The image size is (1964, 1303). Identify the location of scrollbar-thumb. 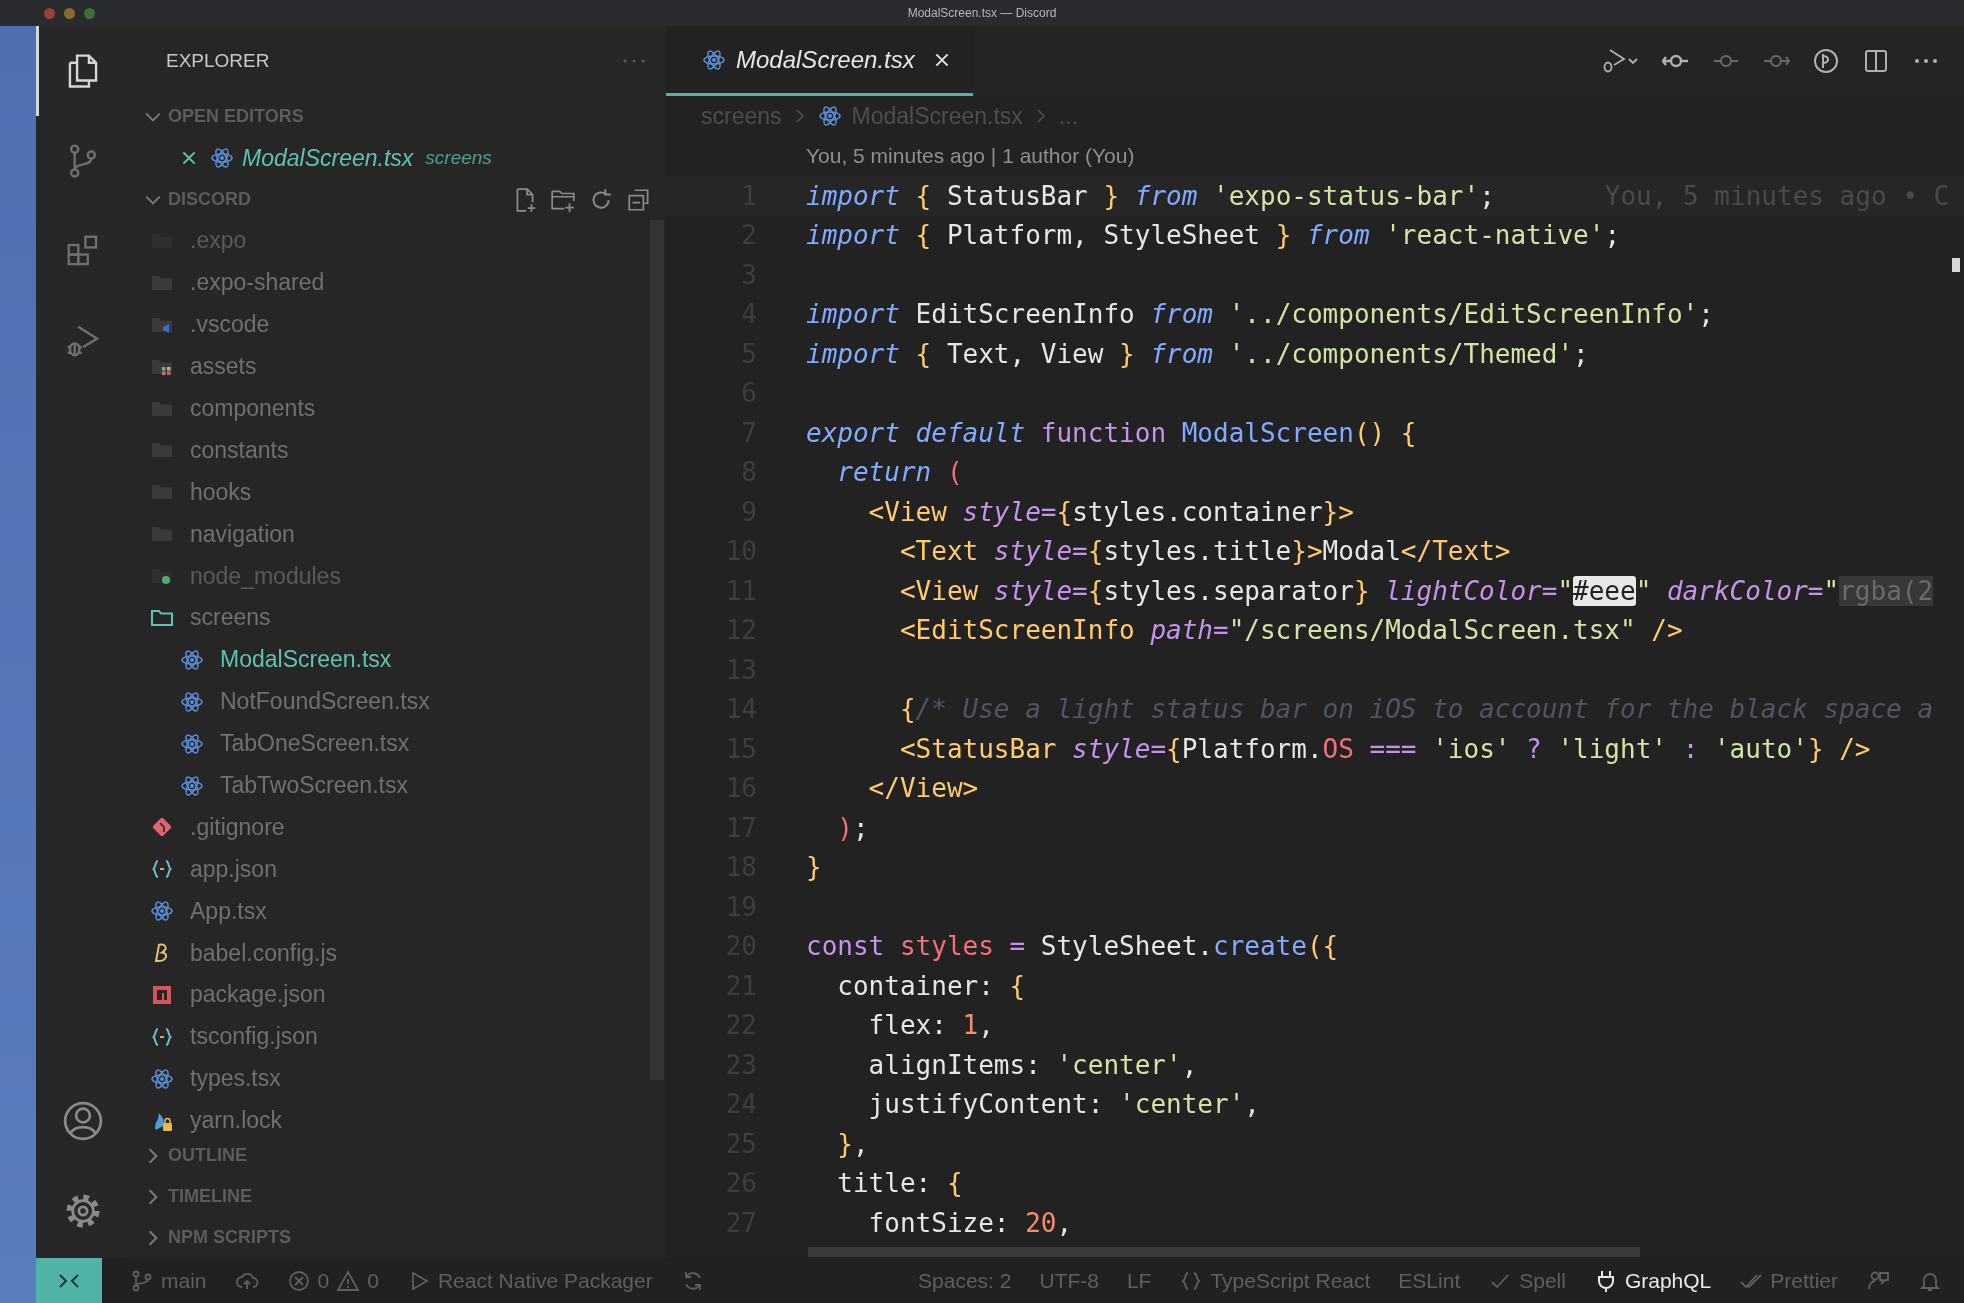
(1224, 1252).